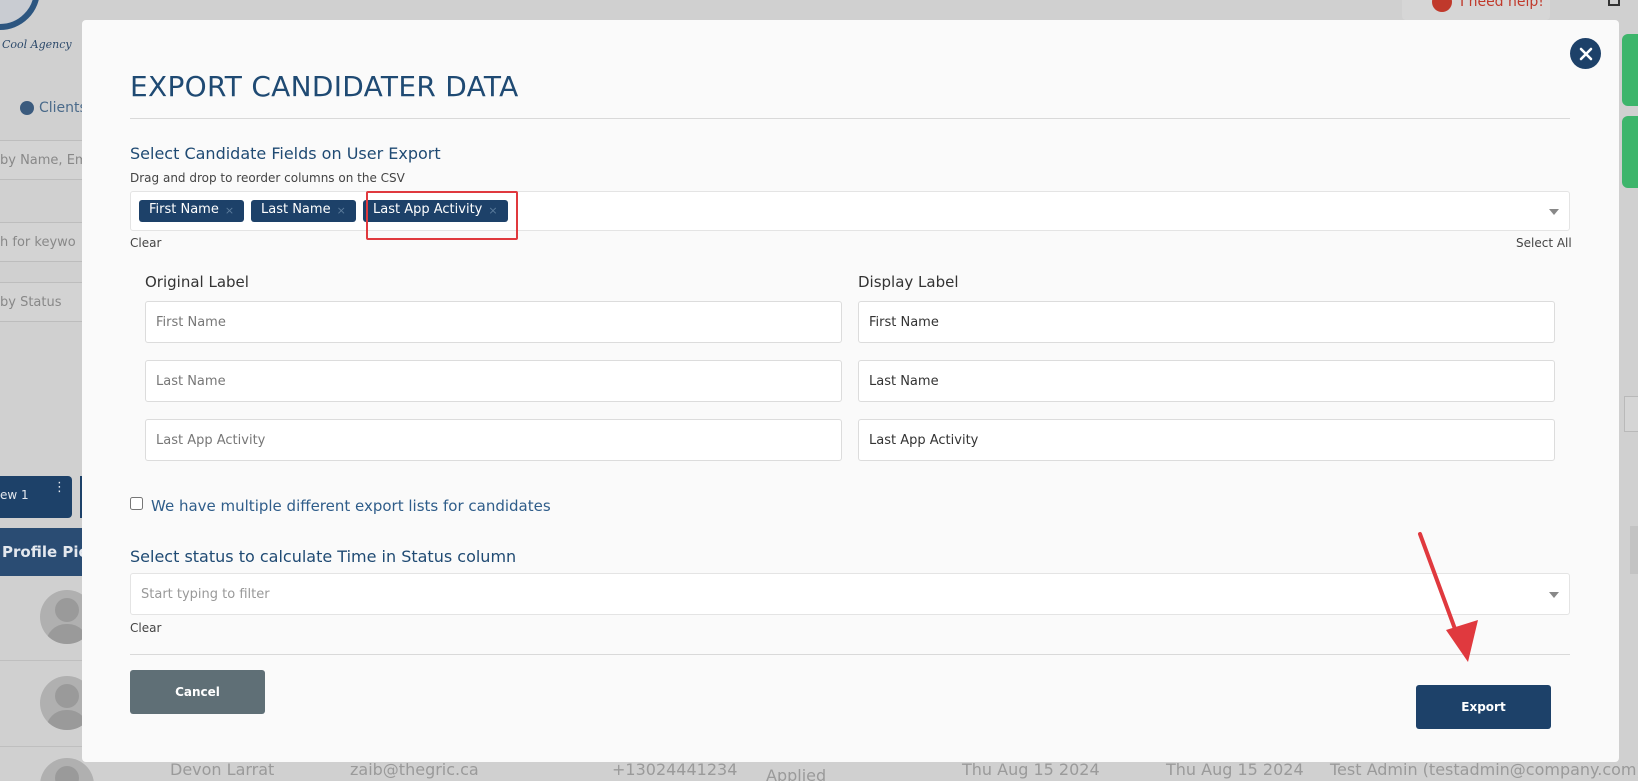  What do you see at coordinates (428, 209) in the screenshot?
I see `chip-label: Last App Activity` at bounding box center [428, 209].